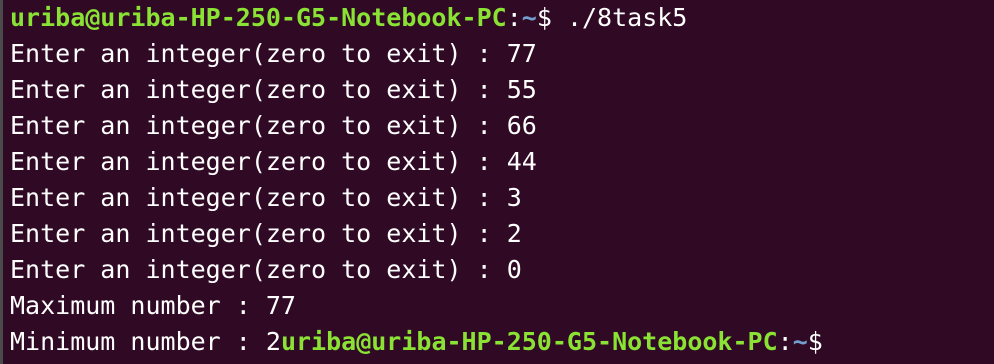 This screenshot has width=994, height=364. What do you see at coordinates (145, 341) in the screenshot?
I see `minimum-output: Minimum number : 2` at bounding box center [145, 341].